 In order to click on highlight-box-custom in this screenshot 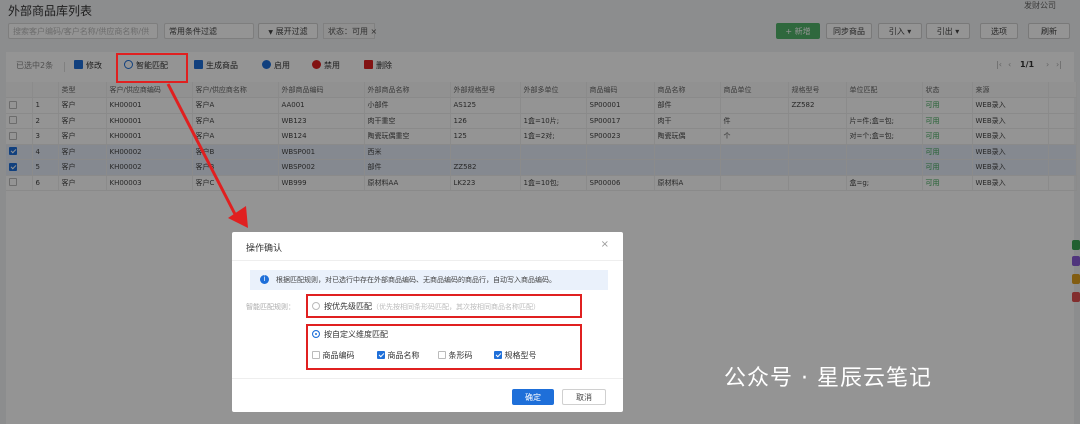, I will do `click(444, 347)`.